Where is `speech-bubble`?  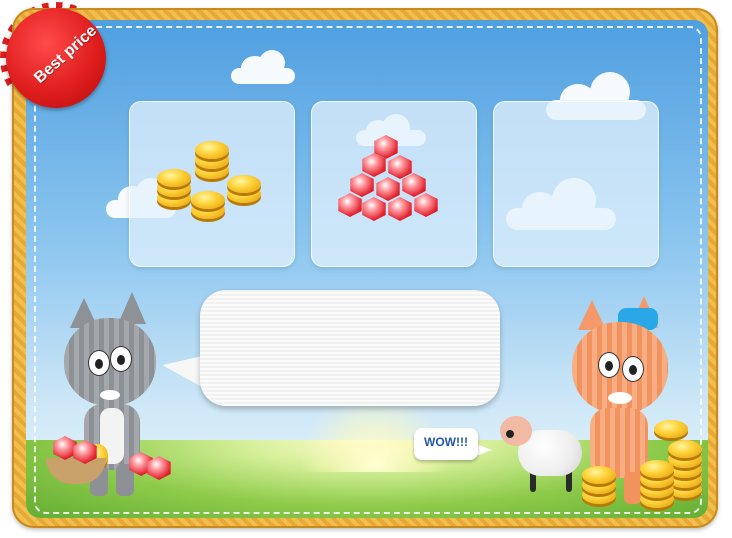 speech-bubble is located at coordinates (350, 348).